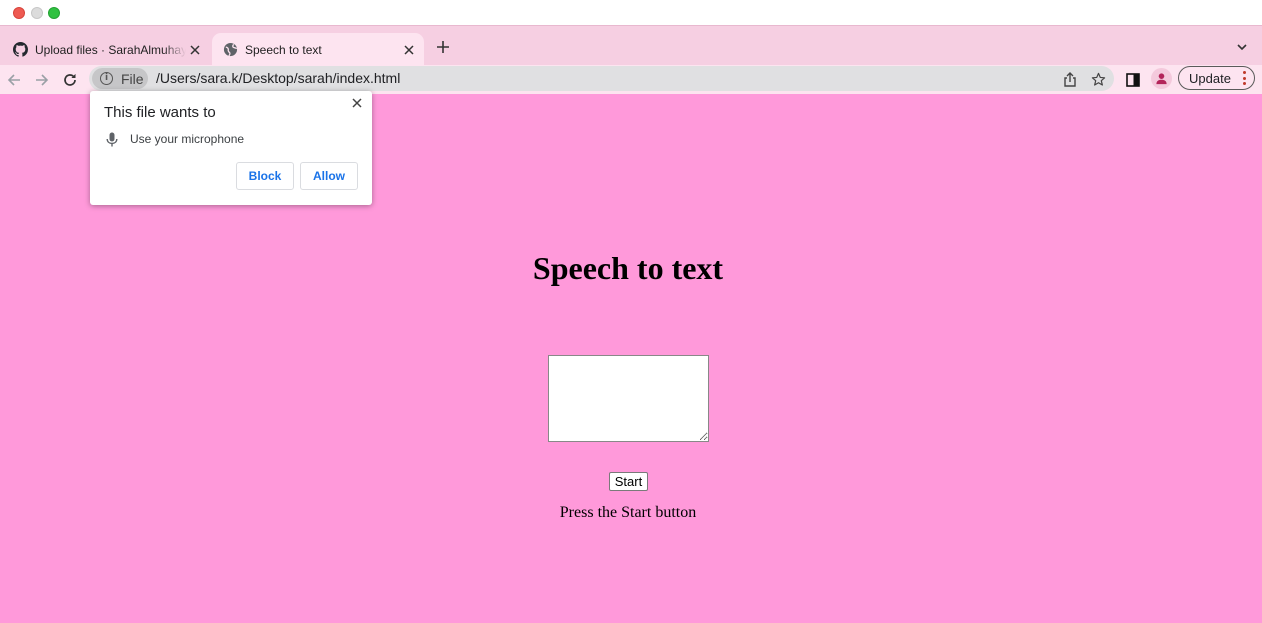  What do you see at coordinates (19, 13) in the screenshot?
I see `window-close-button` at bounding box center [19, 13].